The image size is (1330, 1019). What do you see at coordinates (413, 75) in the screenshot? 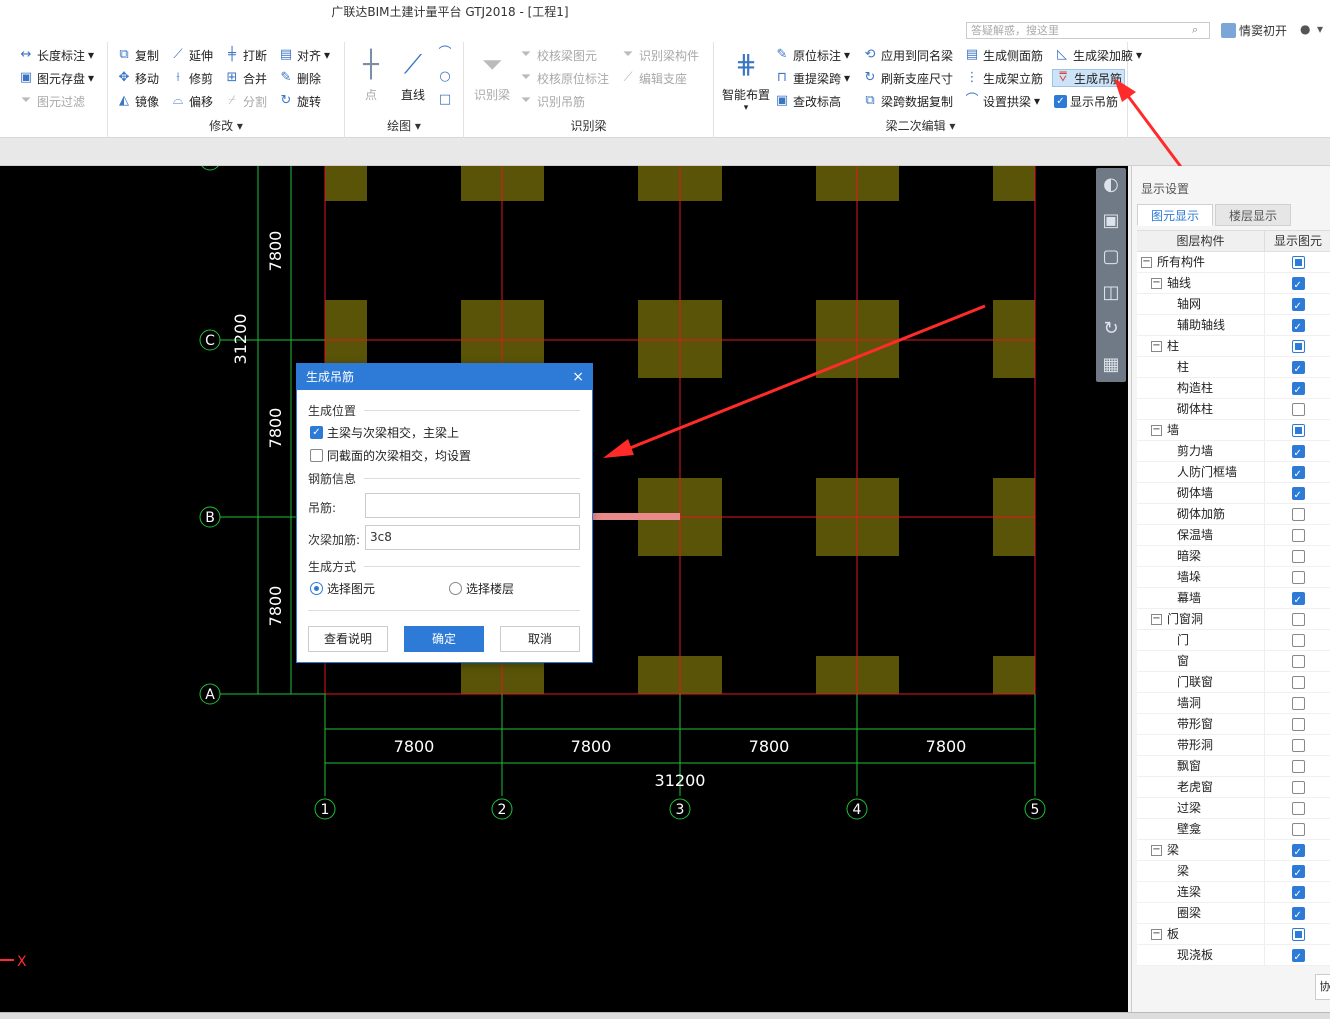
I see `line-button: ⟋ 直线` at bounding box center [413, 75].